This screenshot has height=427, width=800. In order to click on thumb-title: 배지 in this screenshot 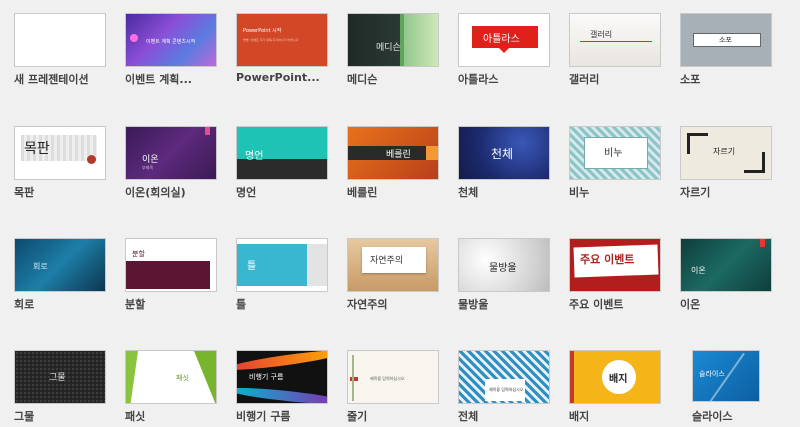, I will do `click(618, 379)`.